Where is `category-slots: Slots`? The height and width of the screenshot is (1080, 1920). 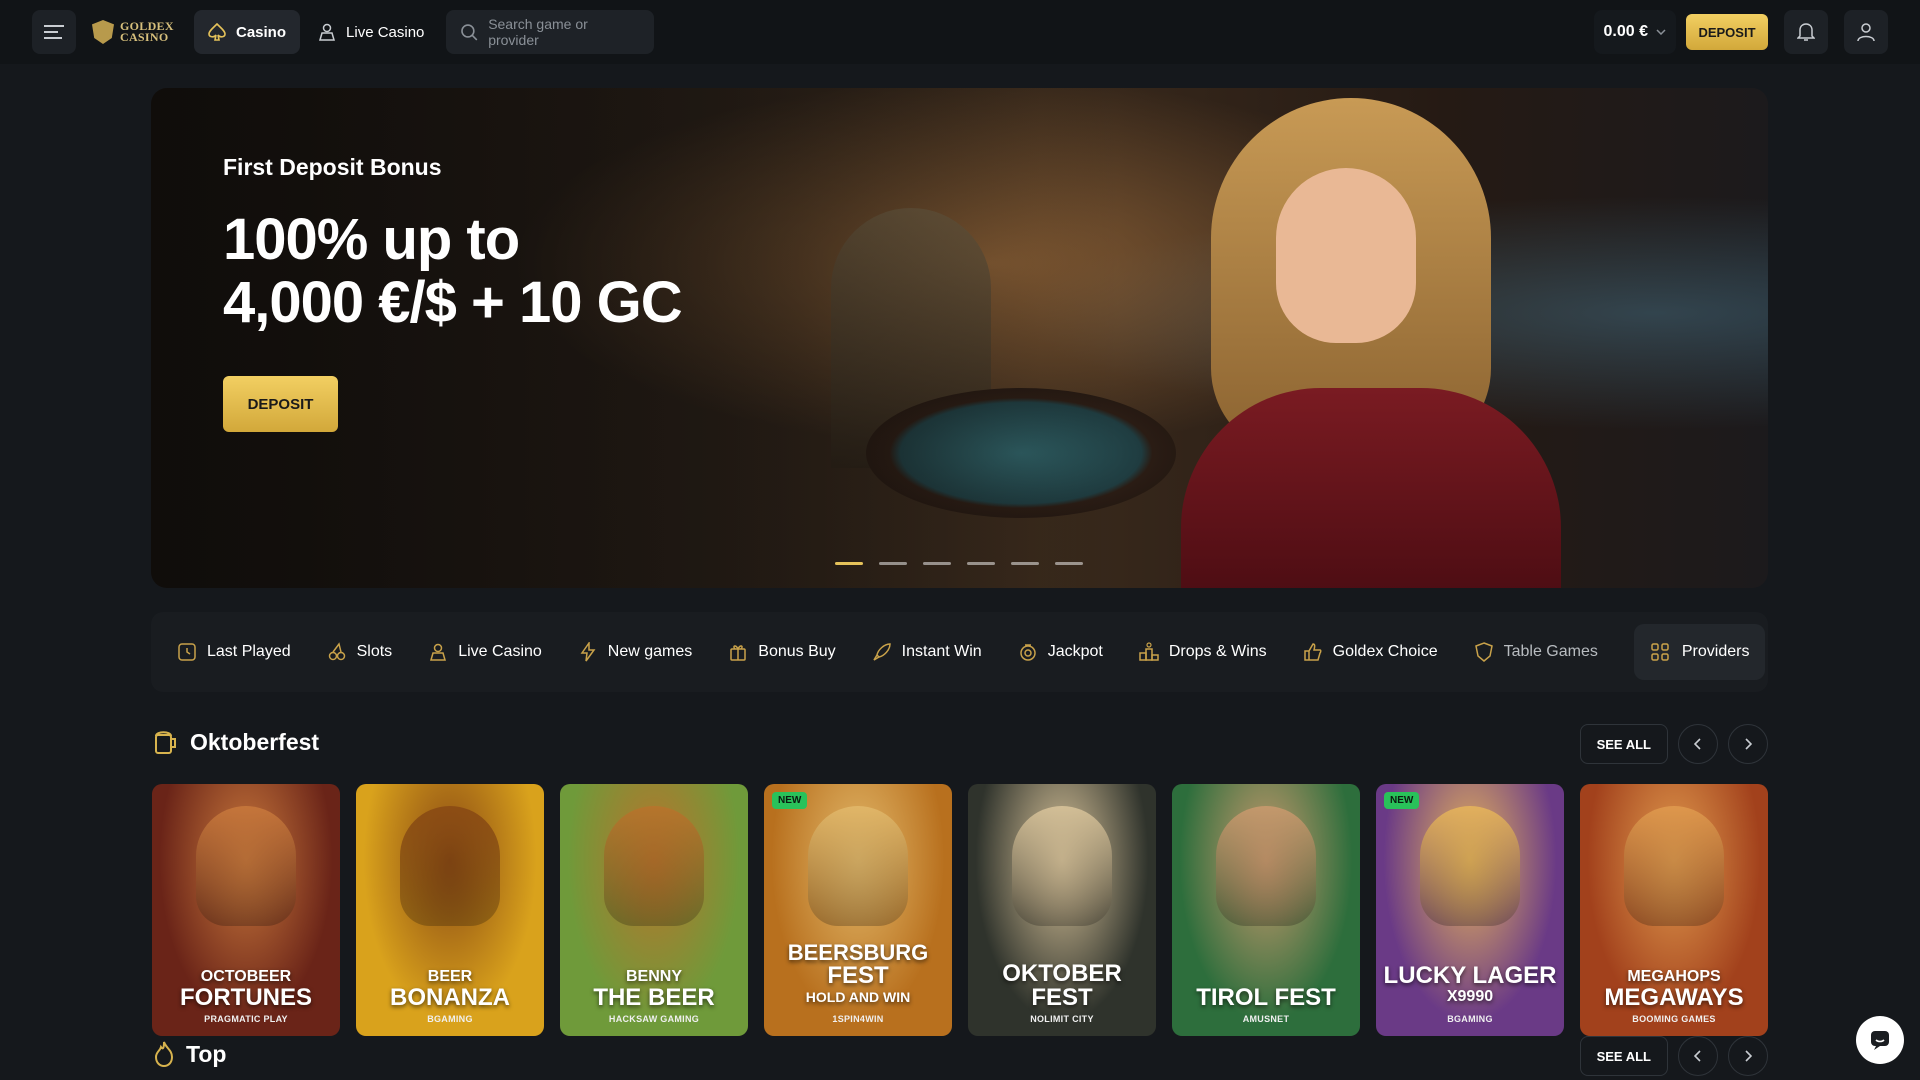 category-slots: Slots is located at coordinates (360, 652).